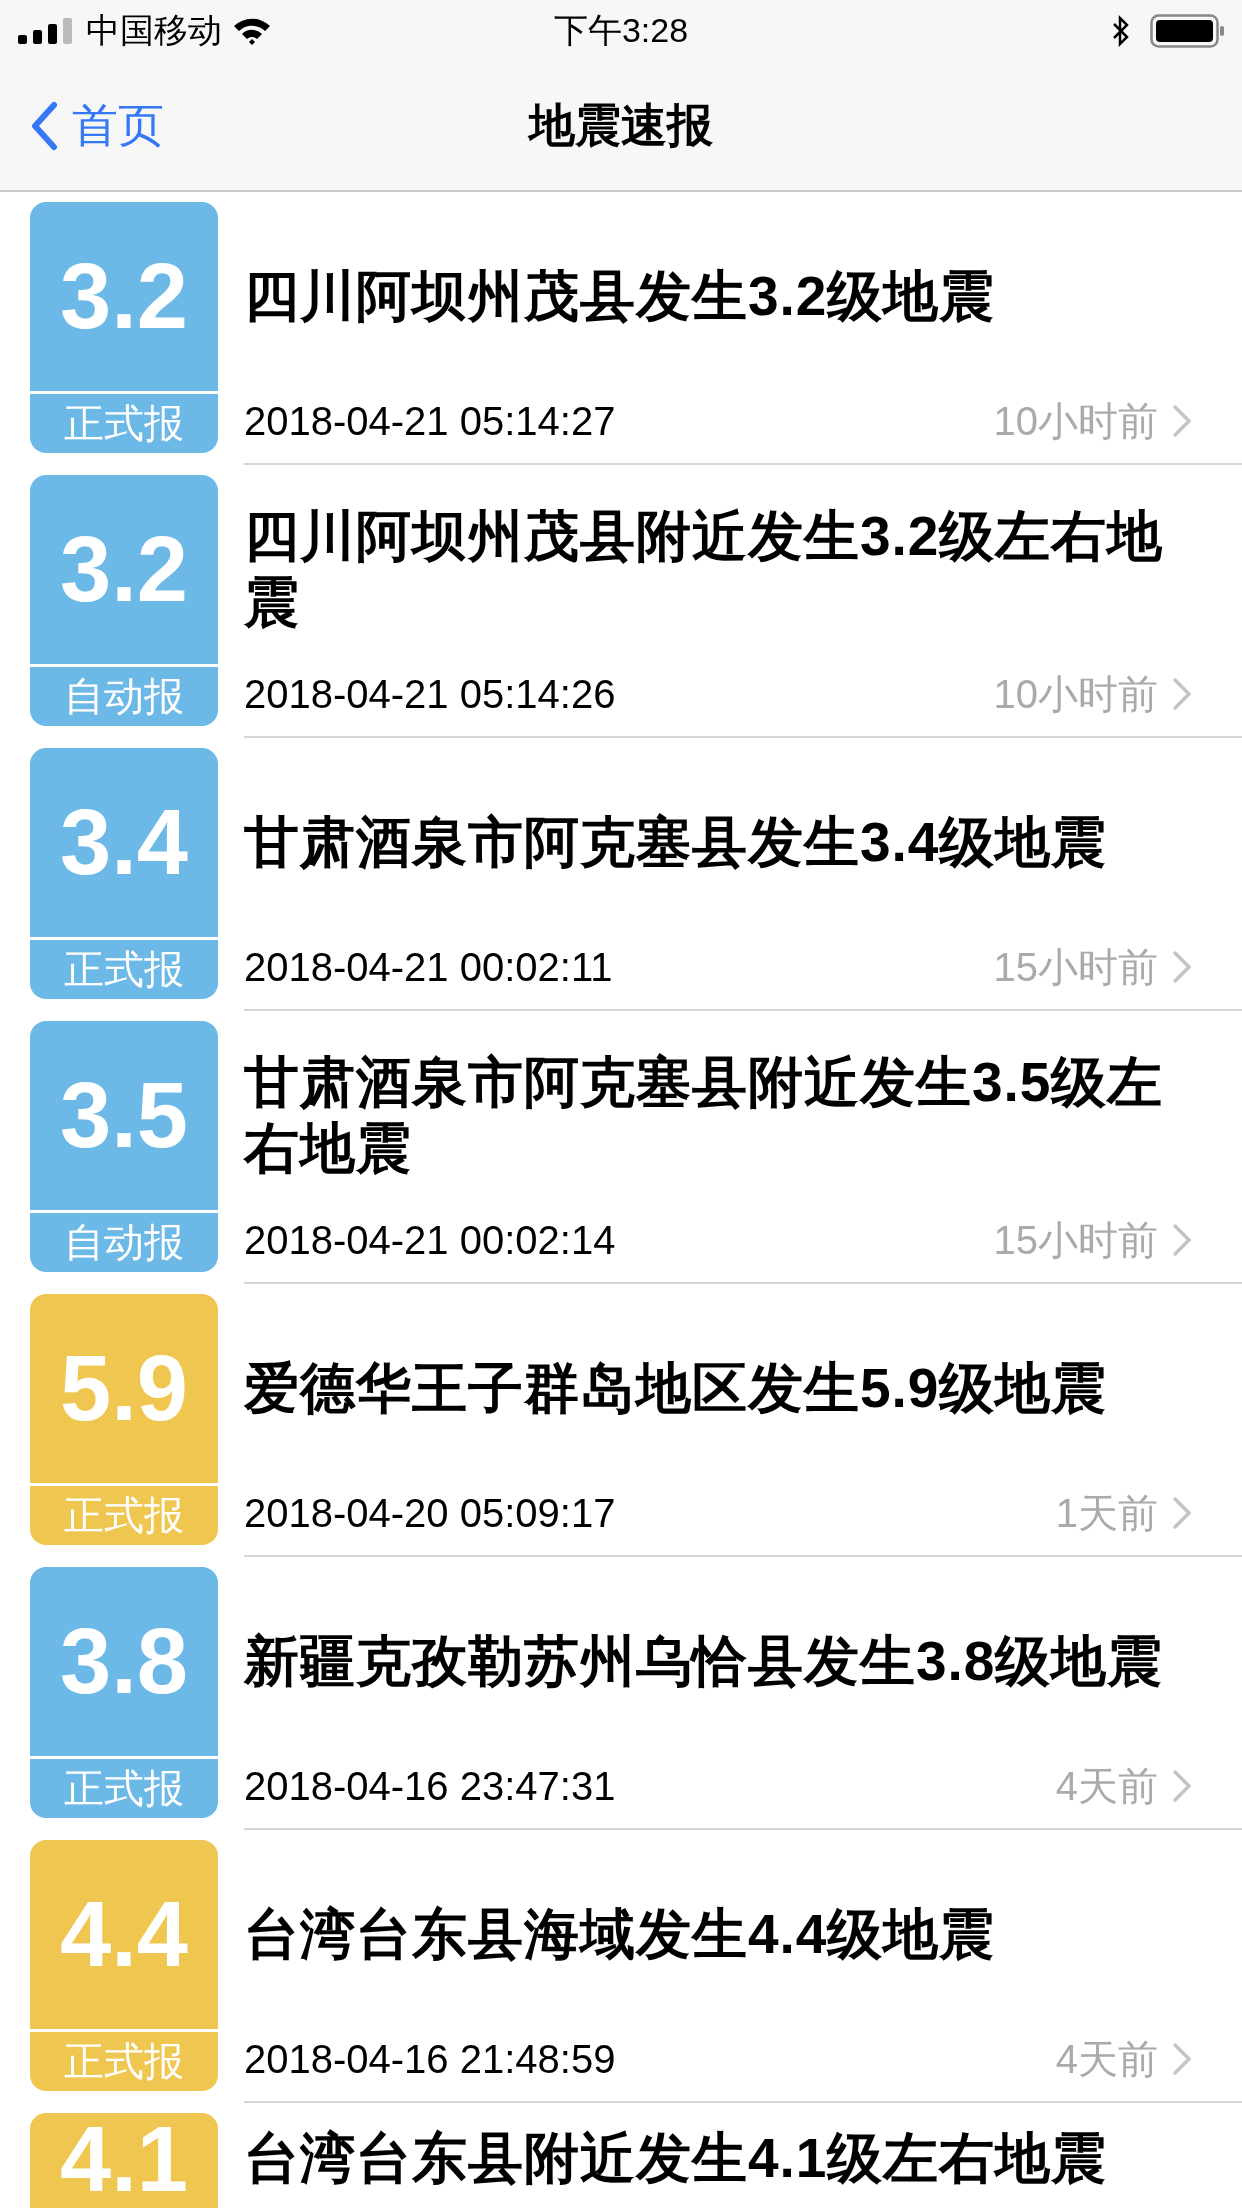  What do you see at coordinates (620, 1934) in the screenshot?
I see `quake-title: 台湾台东县海域发生4.4级地震` at bounding box center [620, 1934].